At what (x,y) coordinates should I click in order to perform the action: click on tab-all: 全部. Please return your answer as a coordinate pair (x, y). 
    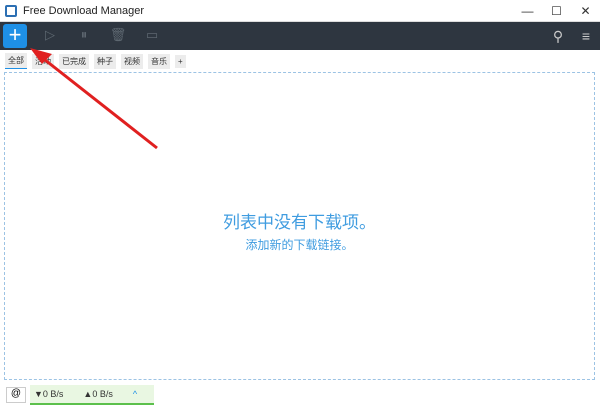
    Looking at the image, I should click on (16, 61).